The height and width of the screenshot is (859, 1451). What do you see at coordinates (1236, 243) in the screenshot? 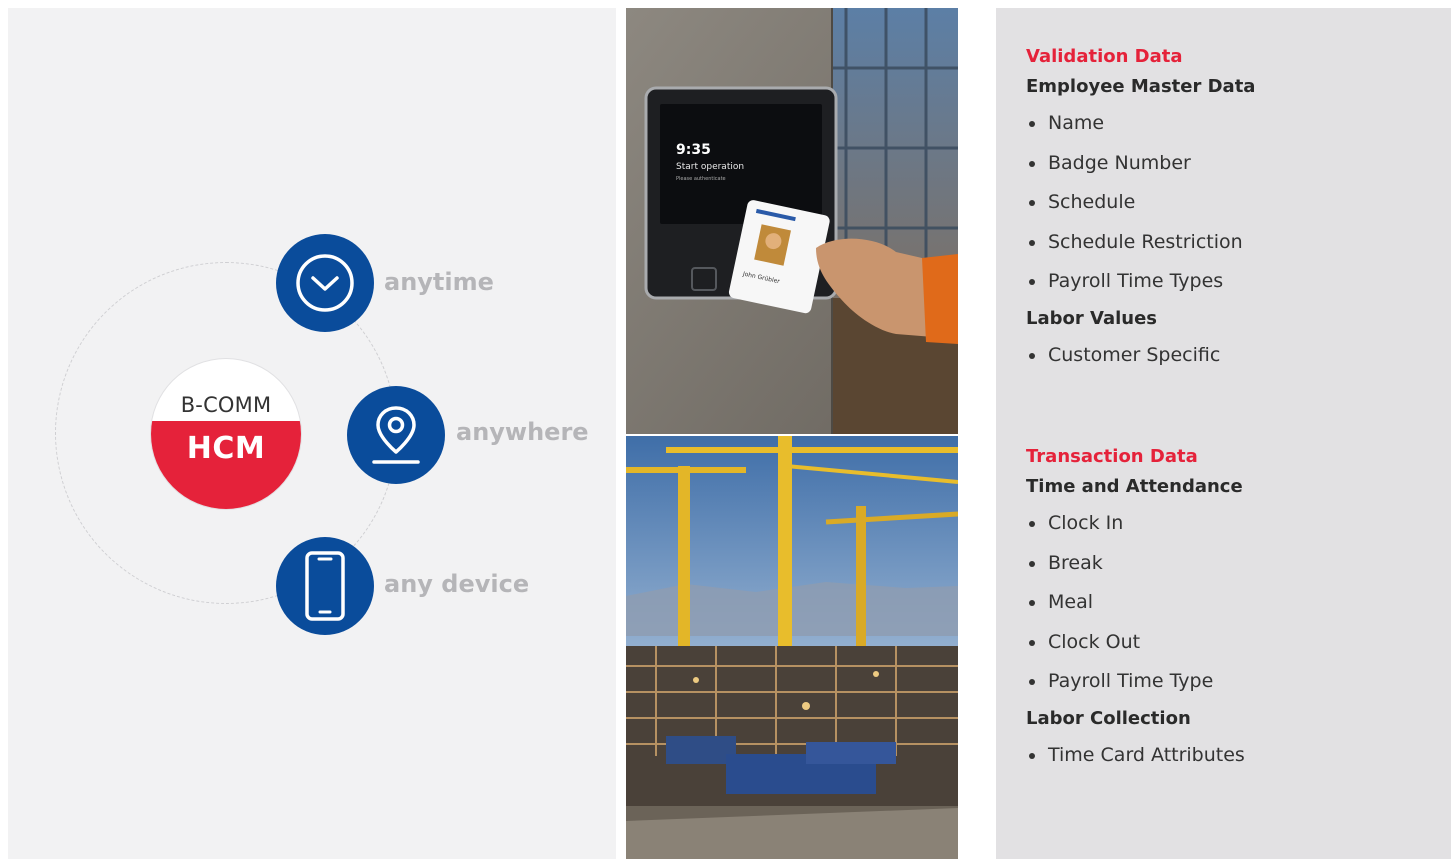
I see `list-item: Schedule Restriction` at bounding box center [1236, 243].